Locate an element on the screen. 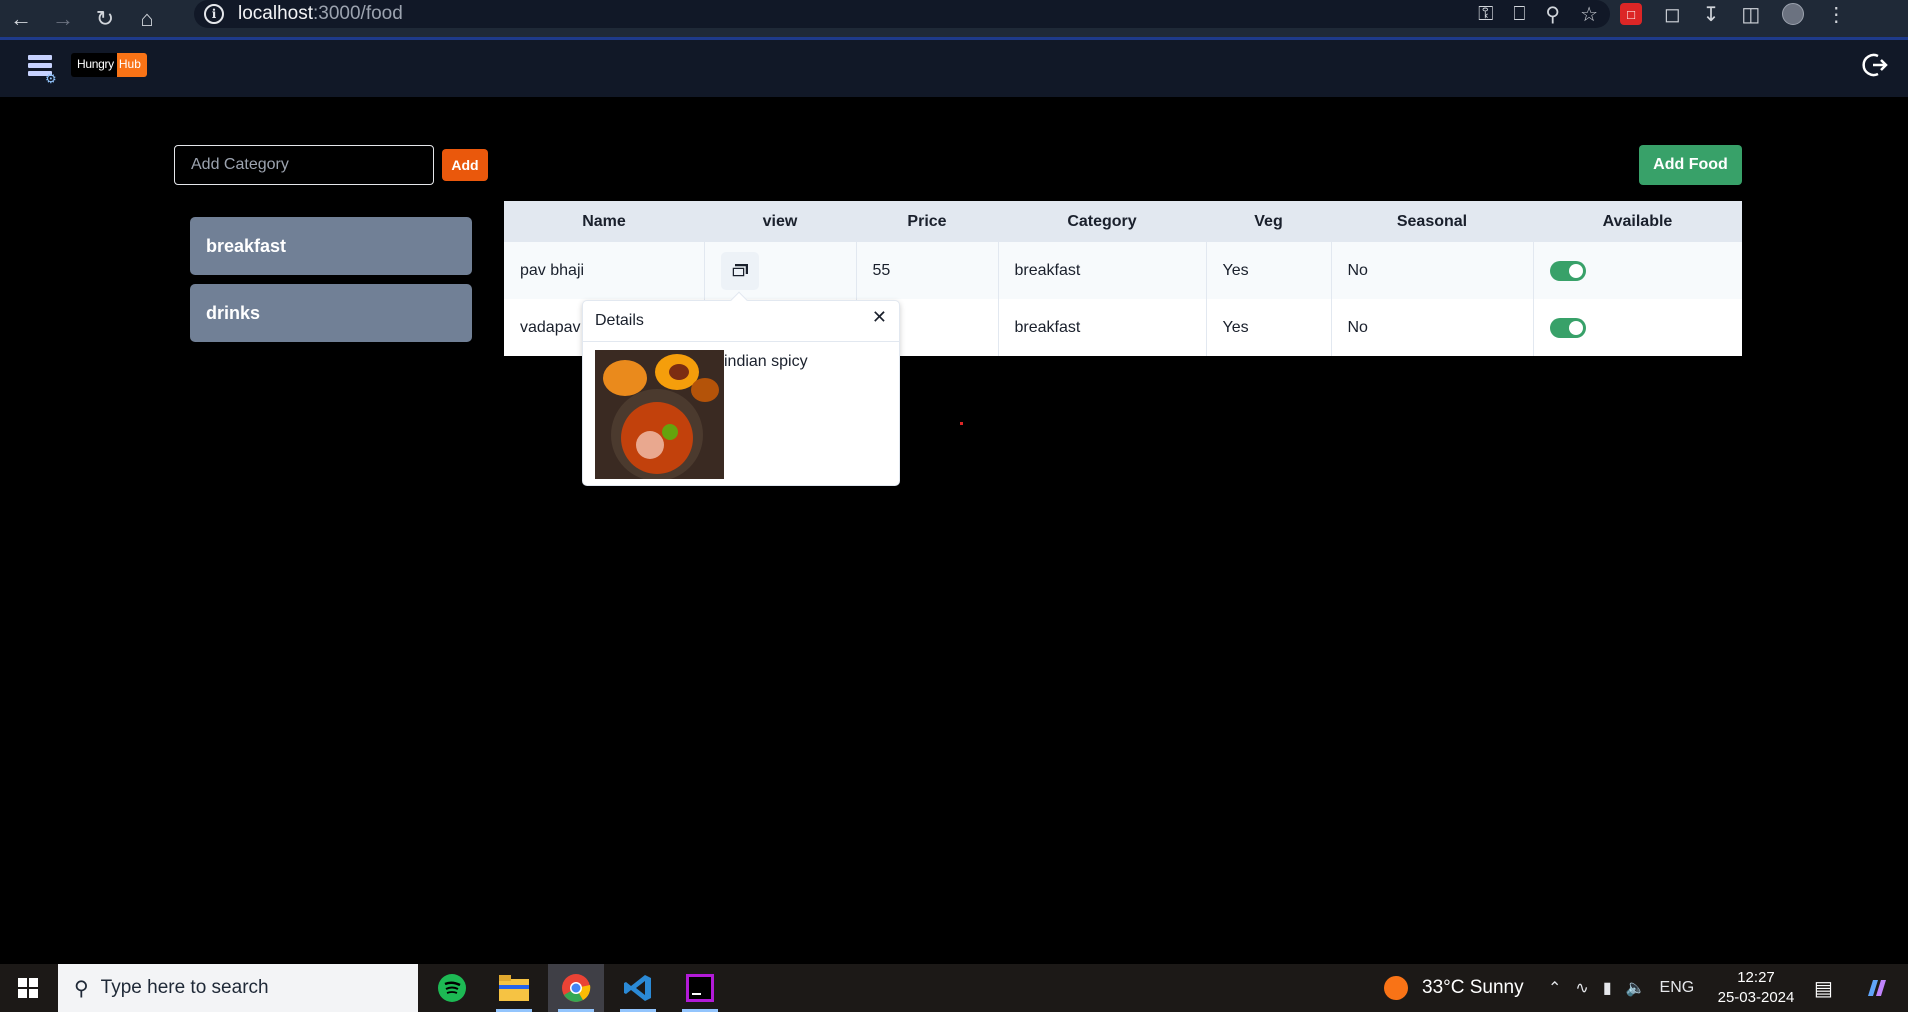 This screenshot has width=1908, height=1012. chevron-up-icon: ⌃ is located at coordinates (1554, 988).